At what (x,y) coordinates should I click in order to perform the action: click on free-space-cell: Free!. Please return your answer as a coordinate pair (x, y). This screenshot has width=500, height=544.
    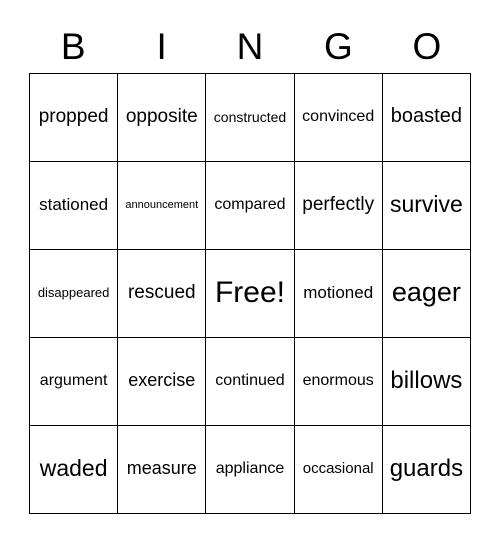
    Looking at the image, I should click on (250, 294).